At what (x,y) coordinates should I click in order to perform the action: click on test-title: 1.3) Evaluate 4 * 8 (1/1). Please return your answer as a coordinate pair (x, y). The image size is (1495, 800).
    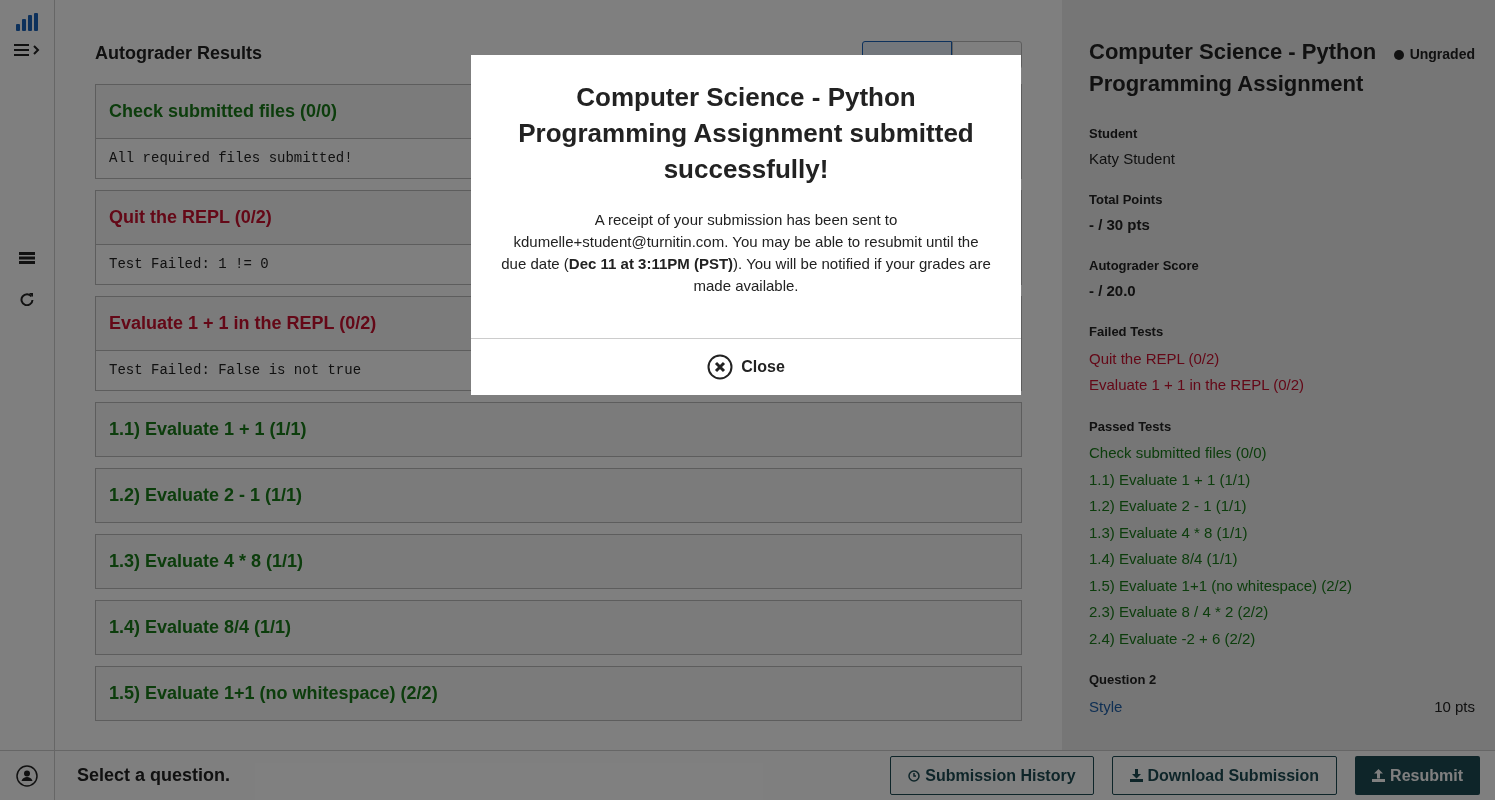
    Looking at the image, I should click on (206, 561).